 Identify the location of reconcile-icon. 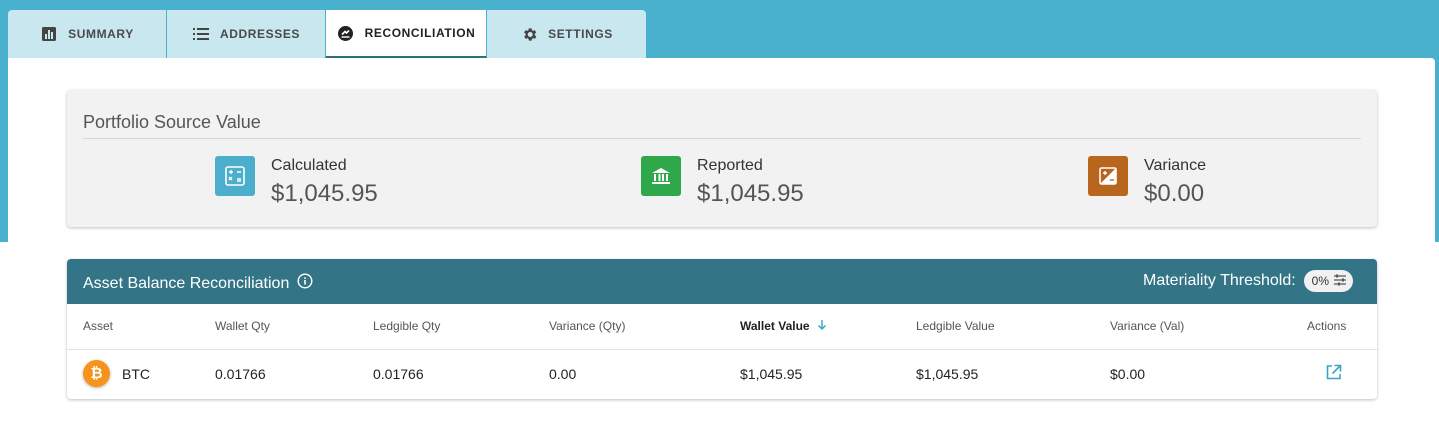
(346, 33).